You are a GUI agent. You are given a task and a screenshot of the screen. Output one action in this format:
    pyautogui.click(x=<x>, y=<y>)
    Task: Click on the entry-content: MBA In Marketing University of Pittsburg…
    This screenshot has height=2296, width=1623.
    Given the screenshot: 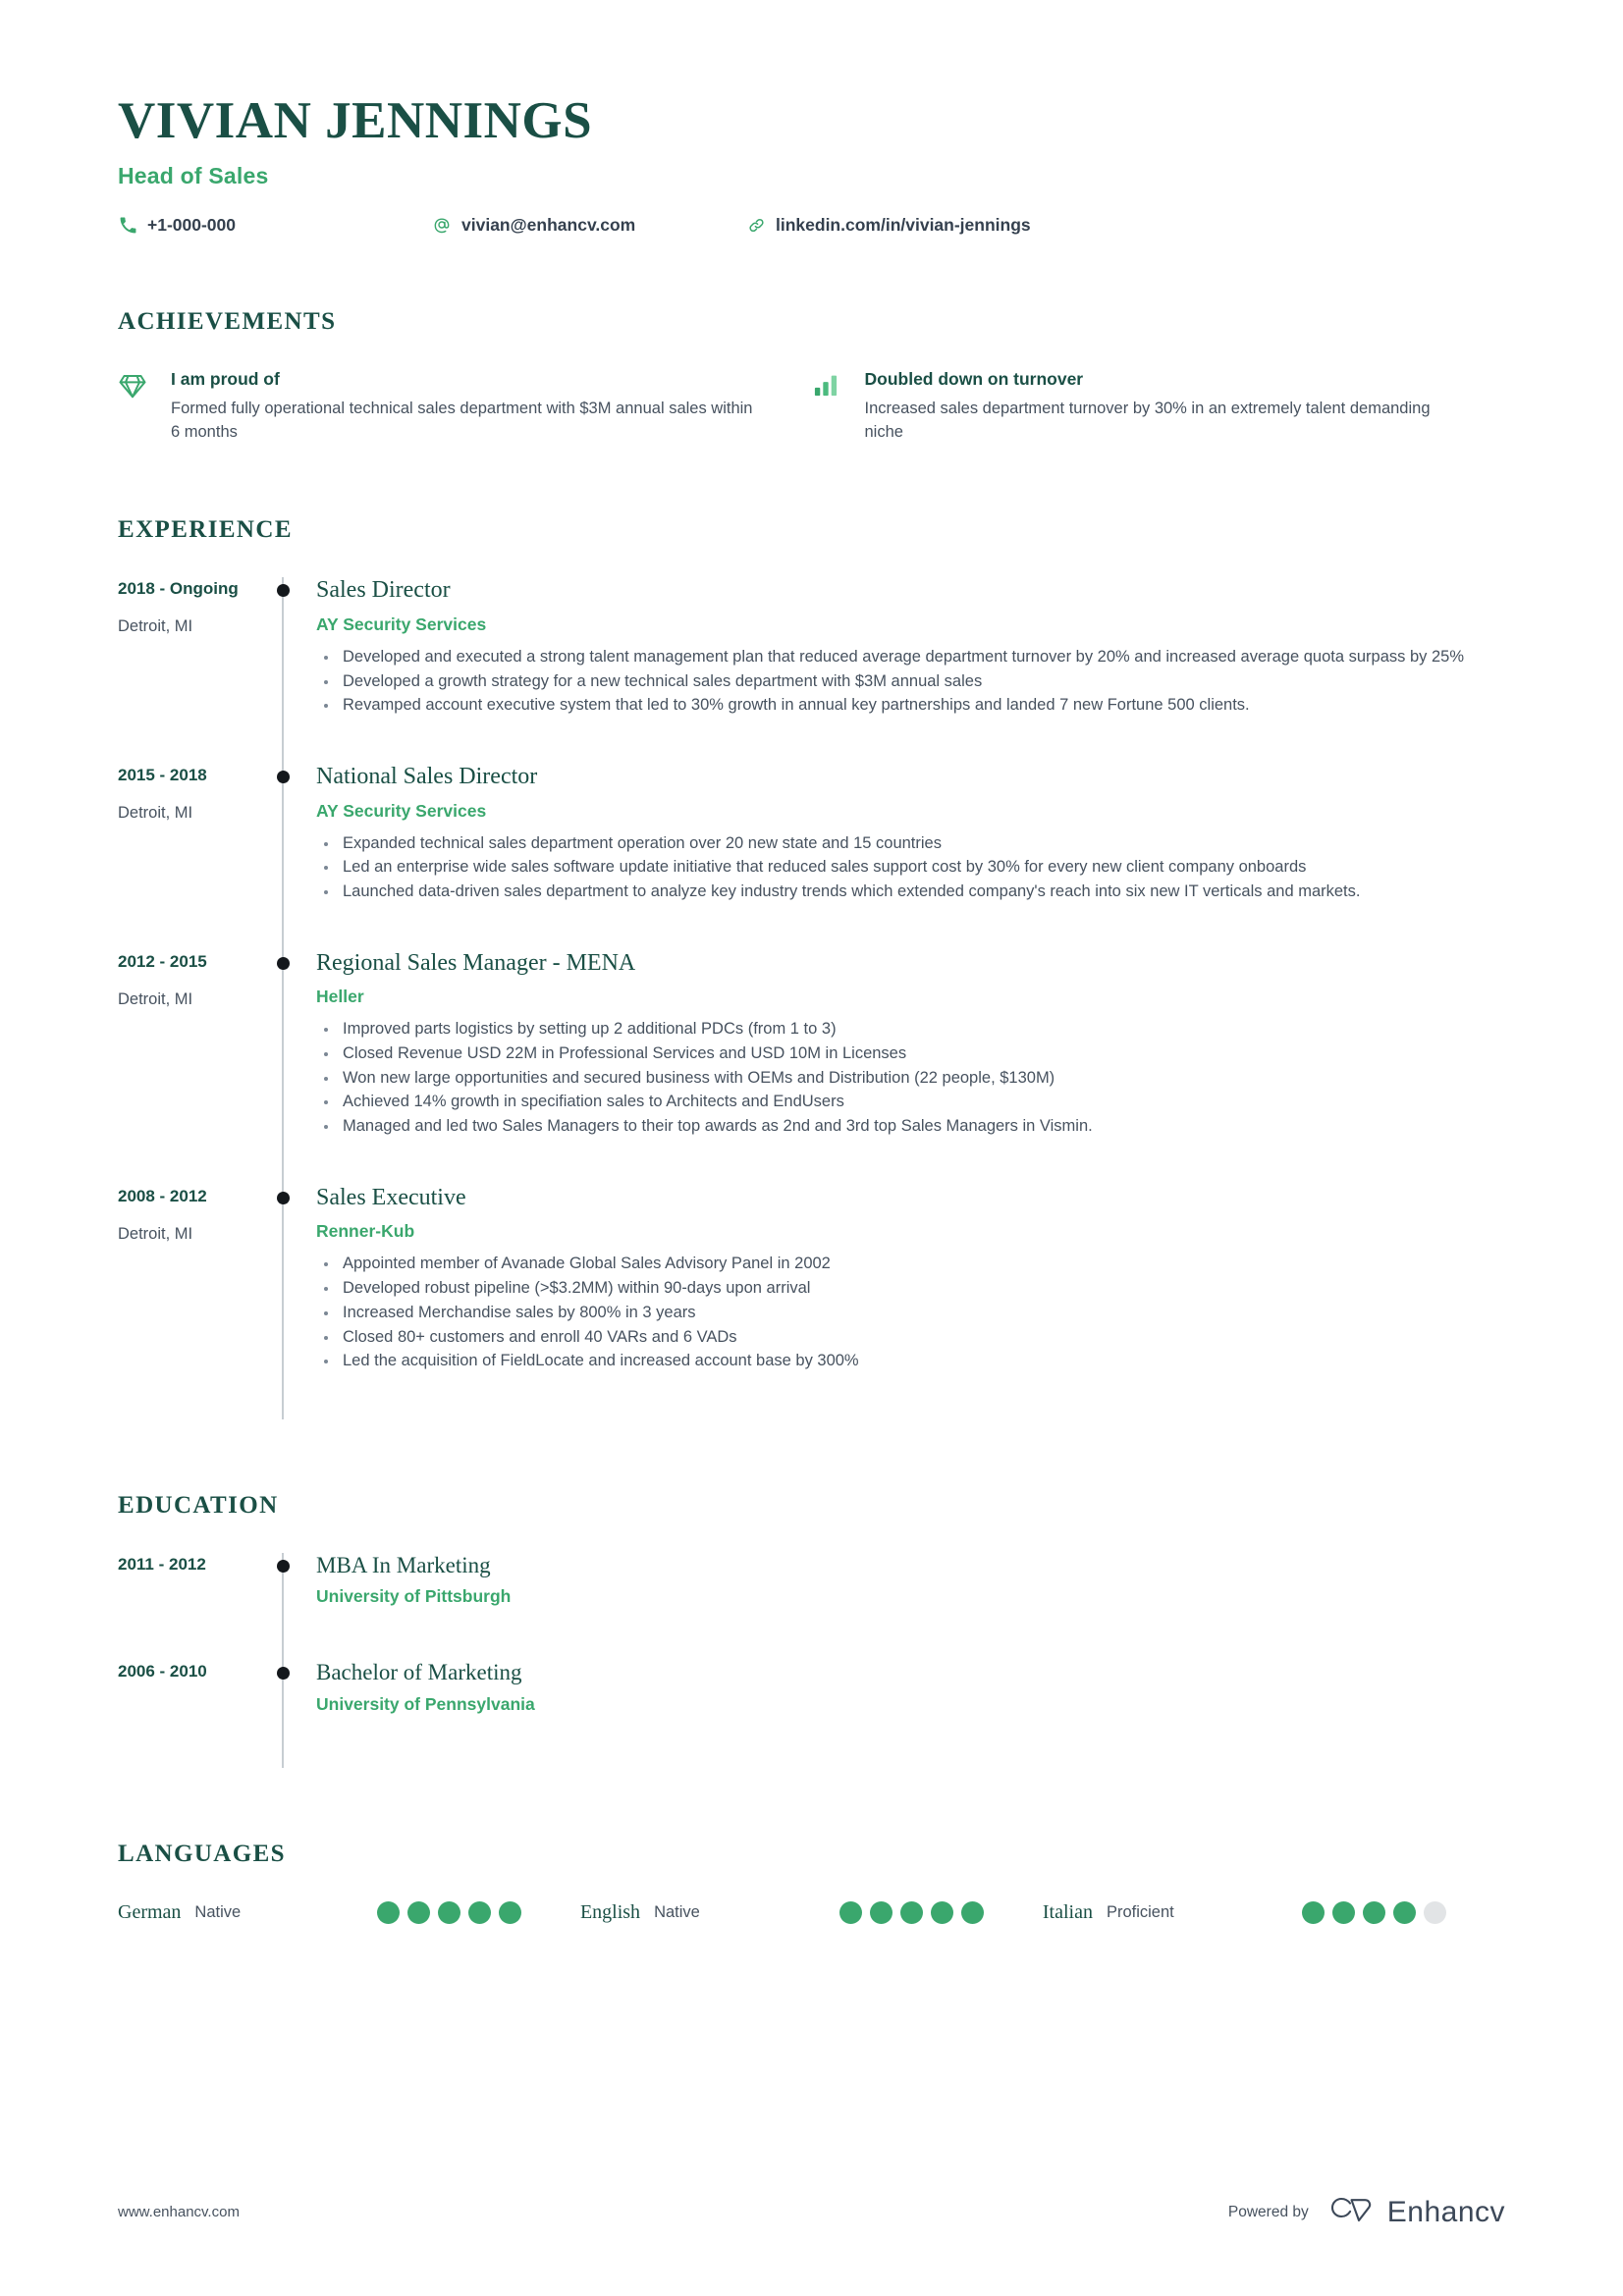 What is the action you would take?
    pyautogui.click(x=910, y=1607)
    